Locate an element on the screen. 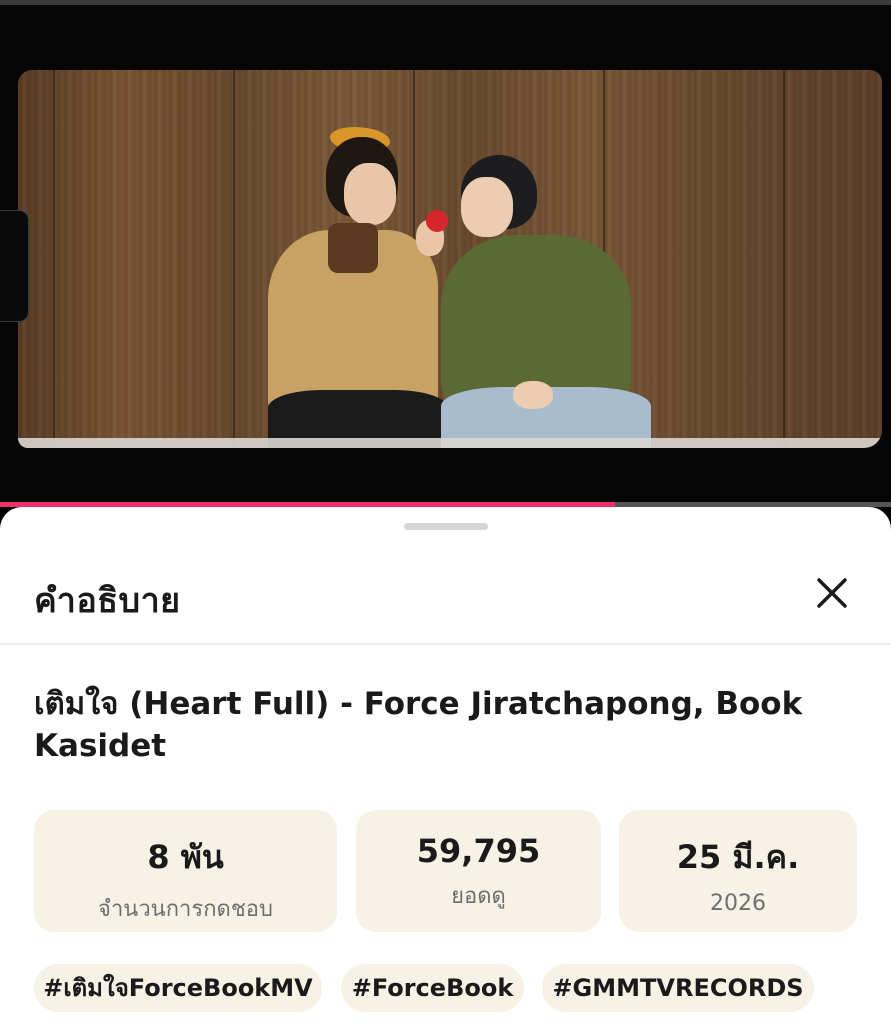  close-button is located at coordinates (832, 593).